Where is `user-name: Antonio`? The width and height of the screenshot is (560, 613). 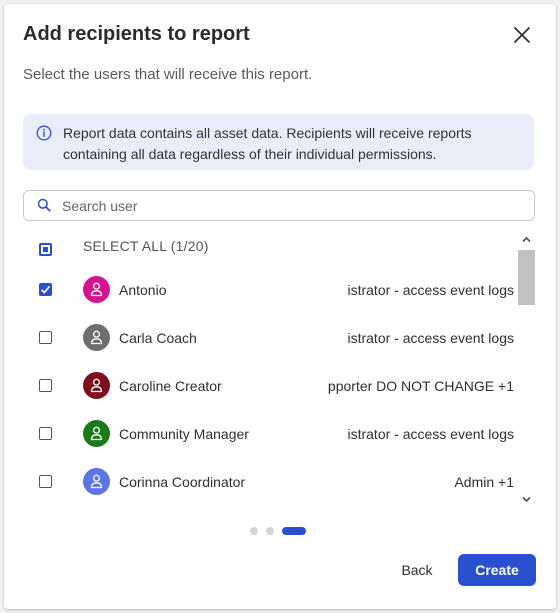
user-name: Antonio is located at coordinates (143, 290).